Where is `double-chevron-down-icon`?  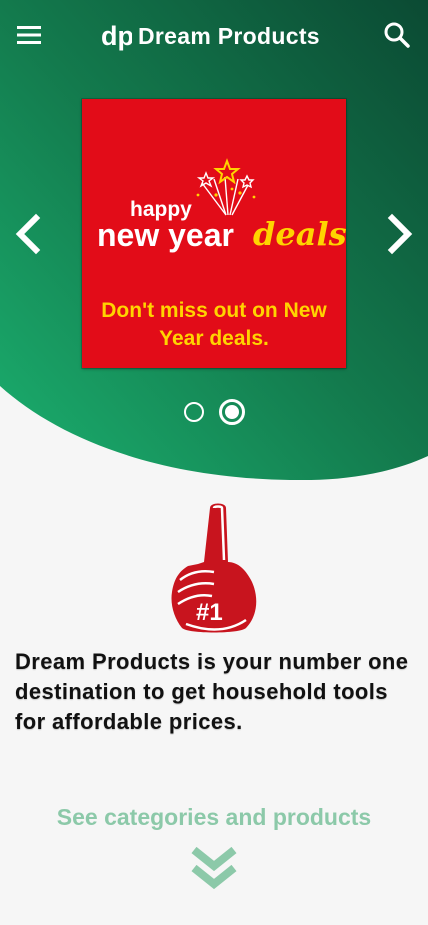 double-chevron-down-icon is located at coordinates (214, 870).